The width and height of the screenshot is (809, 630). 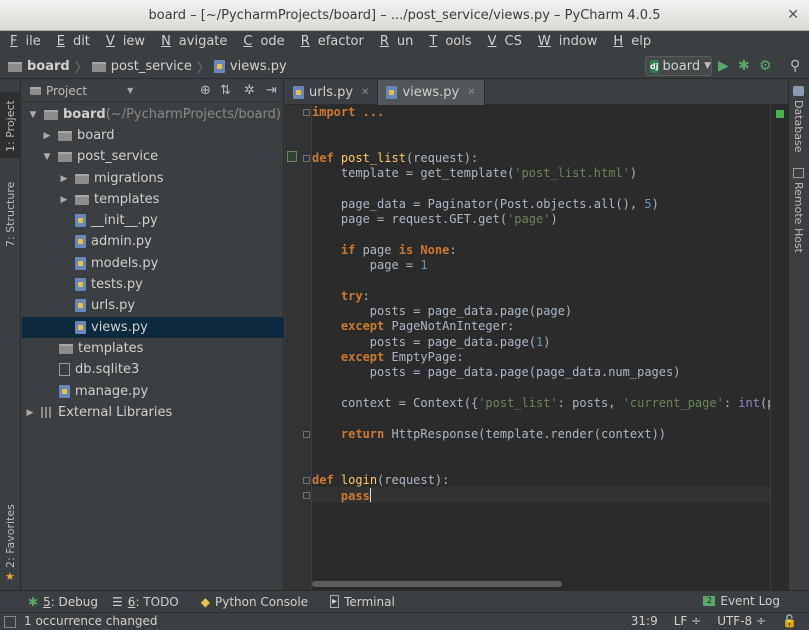 I want to click on tree-item-db-sqlite3: db.sqlite3, so click(x=153, y=369).